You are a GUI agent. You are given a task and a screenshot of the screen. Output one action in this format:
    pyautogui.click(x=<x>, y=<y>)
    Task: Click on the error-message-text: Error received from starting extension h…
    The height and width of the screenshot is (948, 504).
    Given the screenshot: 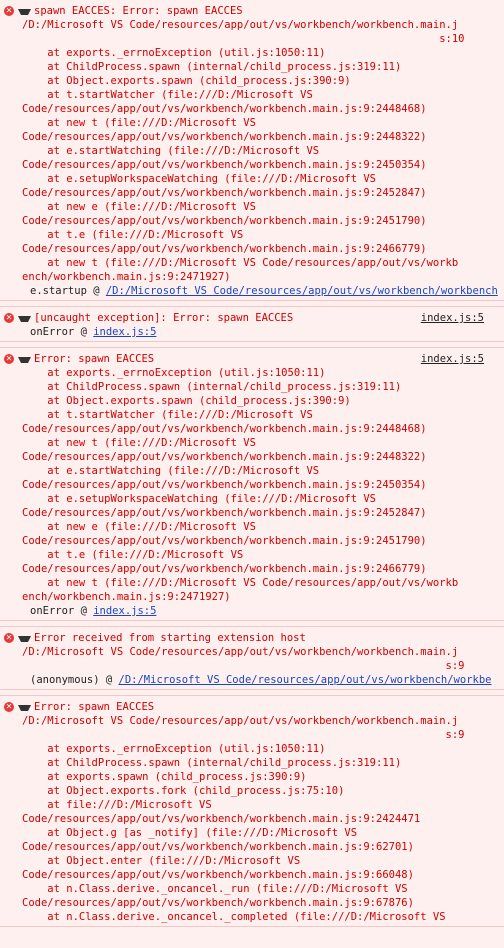 What is the action you would take?
    pyautogui.click(x=269, y=638)
    